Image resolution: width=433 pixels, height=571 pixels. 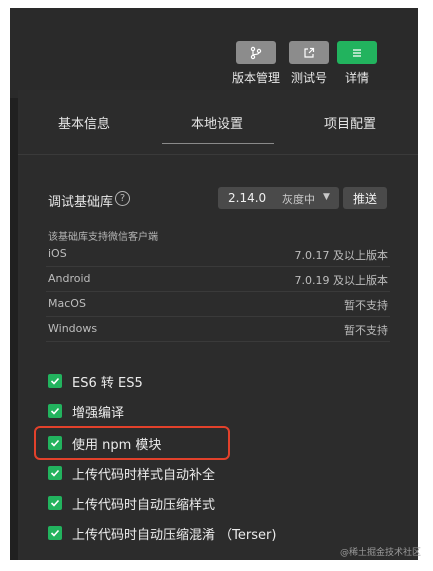 I want to click on option-label: ES6 转 ES5, so click(x=107, y=383).